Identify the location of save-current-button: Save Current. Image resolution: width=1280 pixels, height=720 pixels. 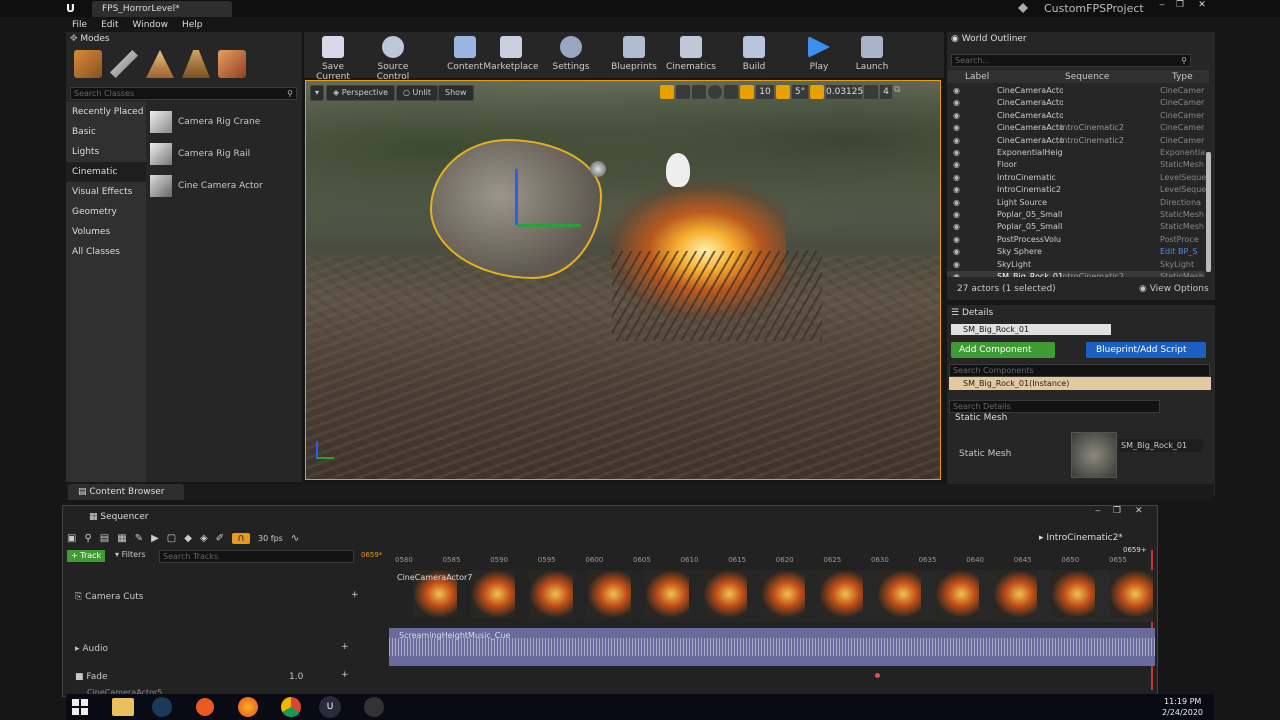
(333, 58).